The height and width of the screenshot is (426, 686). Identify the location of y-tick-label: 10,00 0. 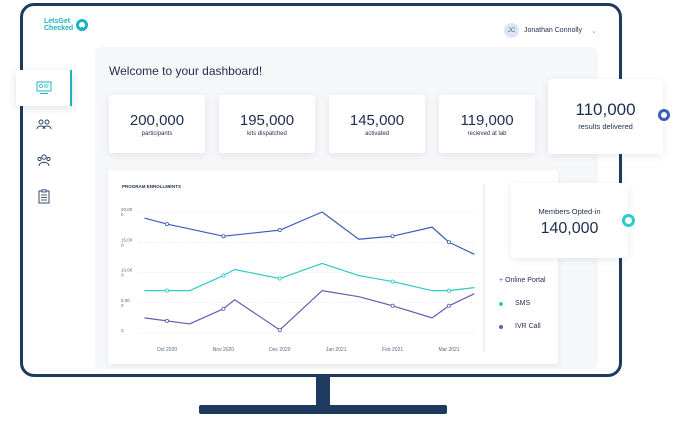
(127, 273).